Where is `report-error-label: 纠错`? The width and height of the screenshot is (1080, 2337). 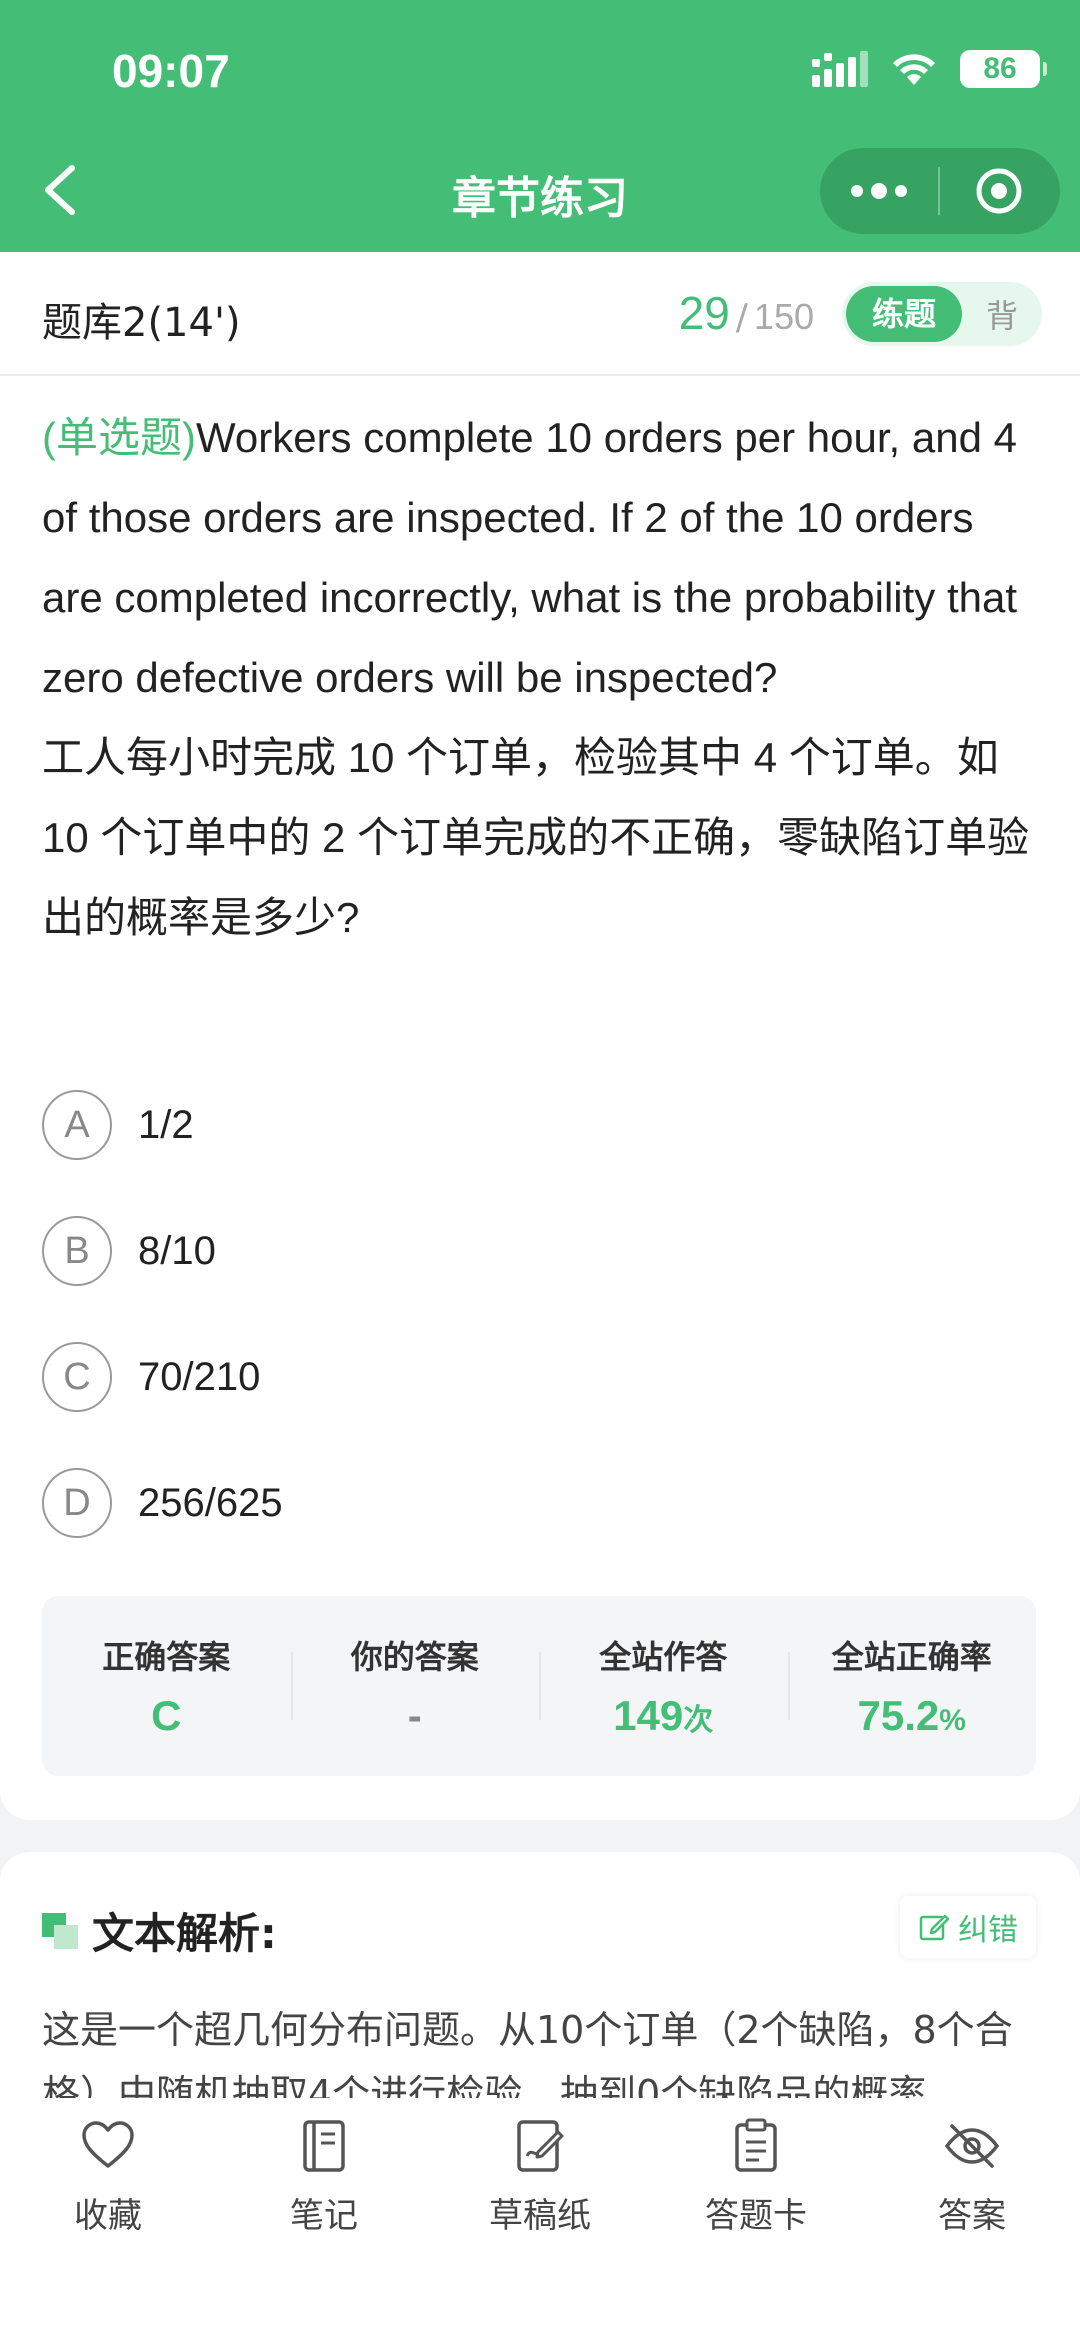
report-error-label: 纠错 is located at coordinates (988, 1930).